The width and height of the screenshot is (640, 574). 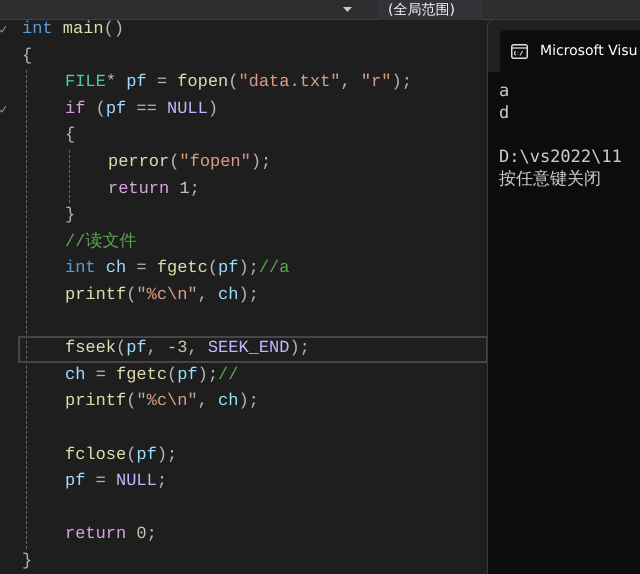 I want to click on code-line: if (pf == NULL), so click(x=141, y=109).